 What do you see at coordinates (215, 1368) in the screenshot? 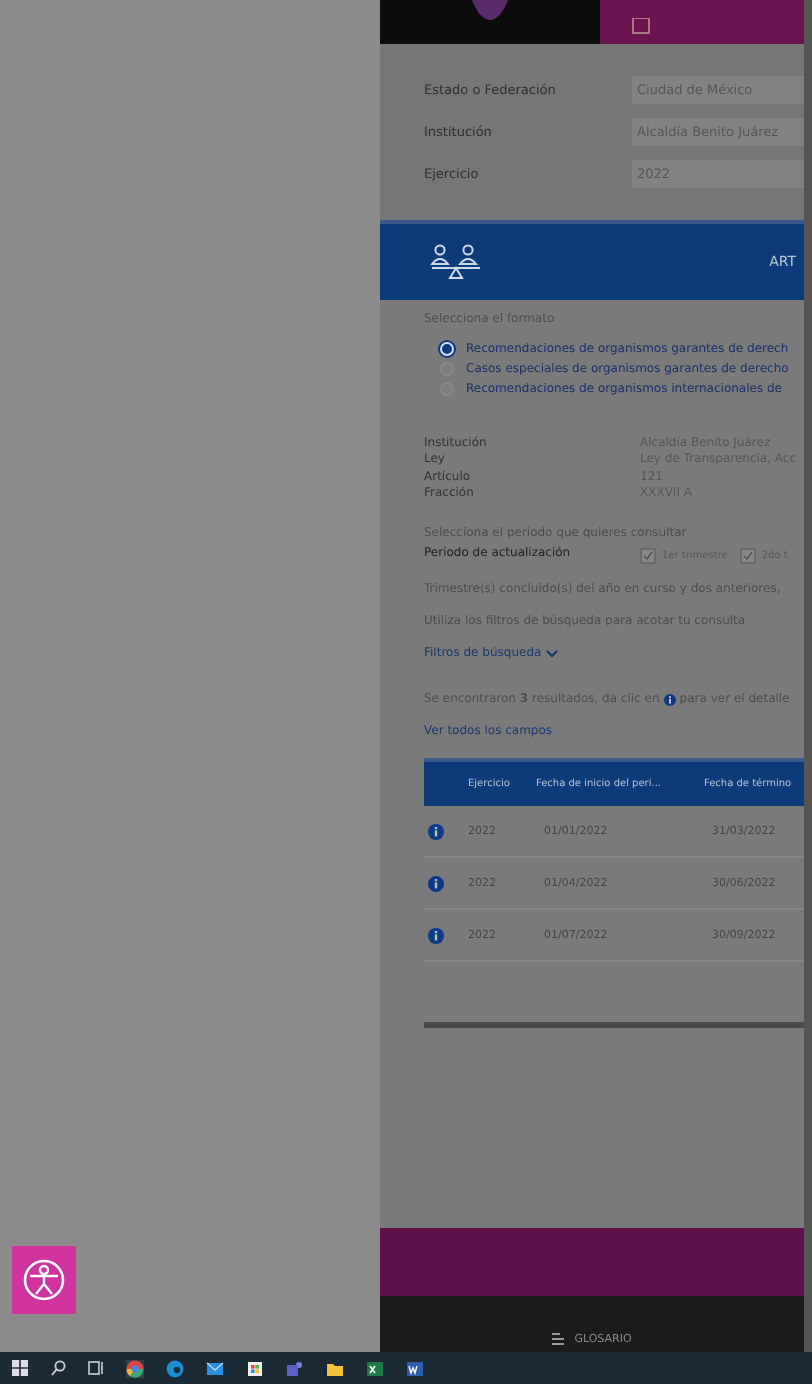
I see `mail-icon` at bounding box center [215, 1368].